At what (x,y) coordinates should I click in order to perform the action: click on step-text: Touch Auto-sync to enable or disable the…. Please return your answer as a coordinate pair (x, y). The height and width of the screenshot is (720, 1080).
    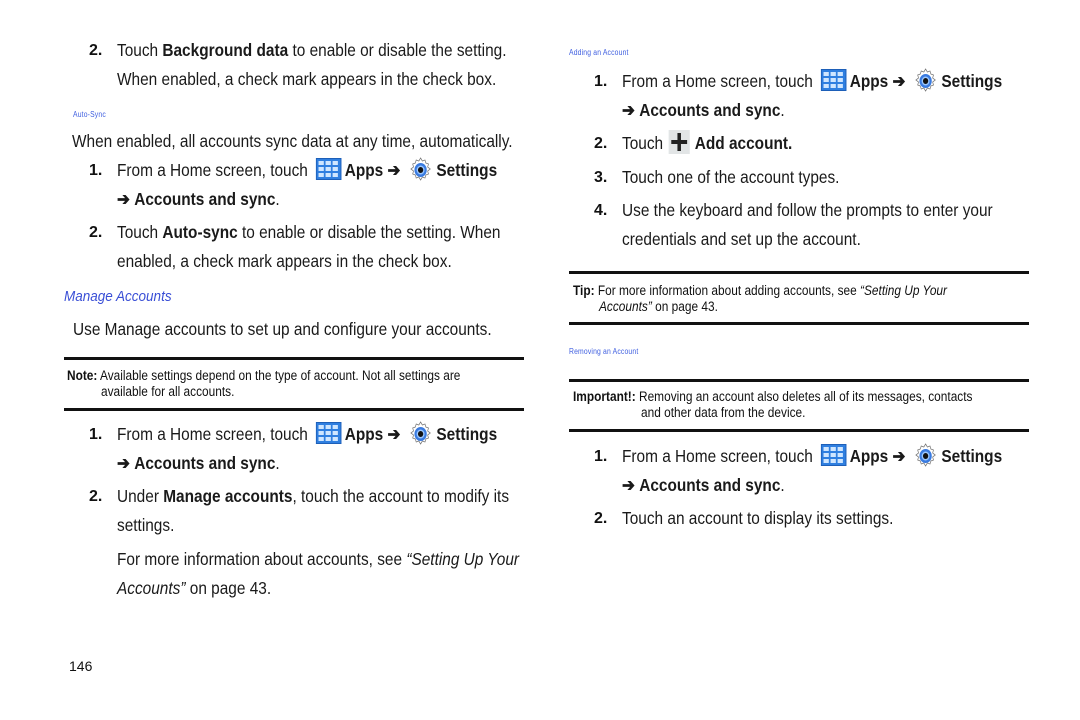
    Looking at the image, I should click on (309, 232).